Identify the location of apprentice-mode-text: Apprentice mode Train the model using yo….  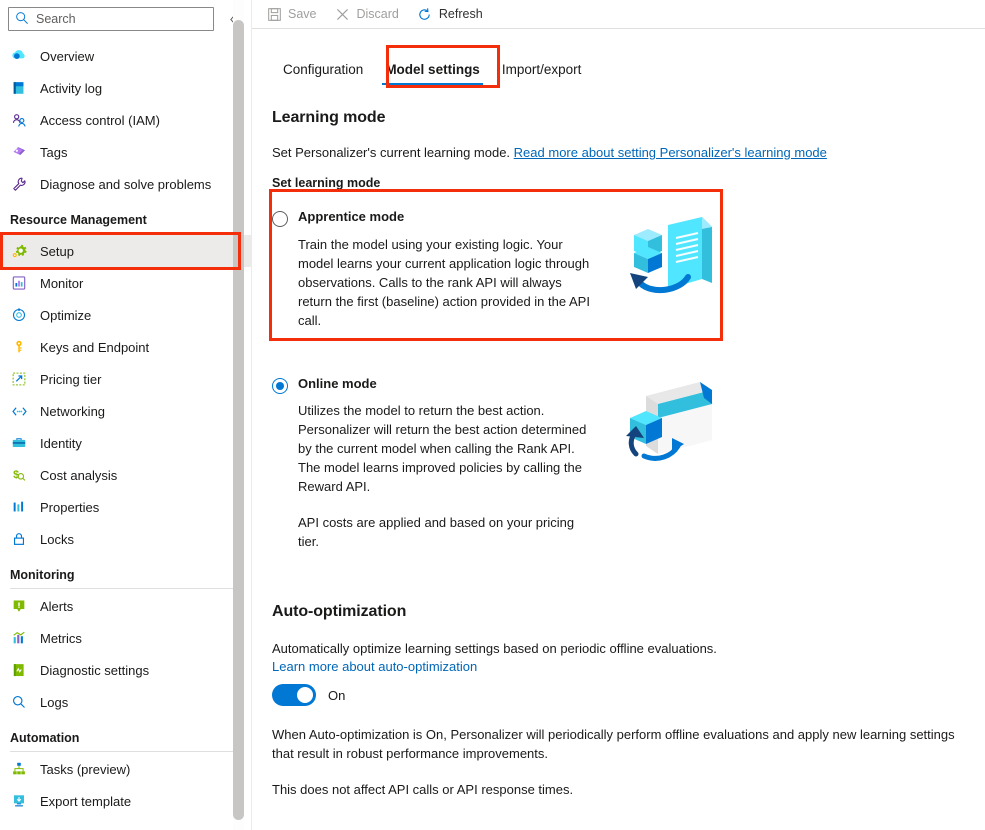
(448, 269).